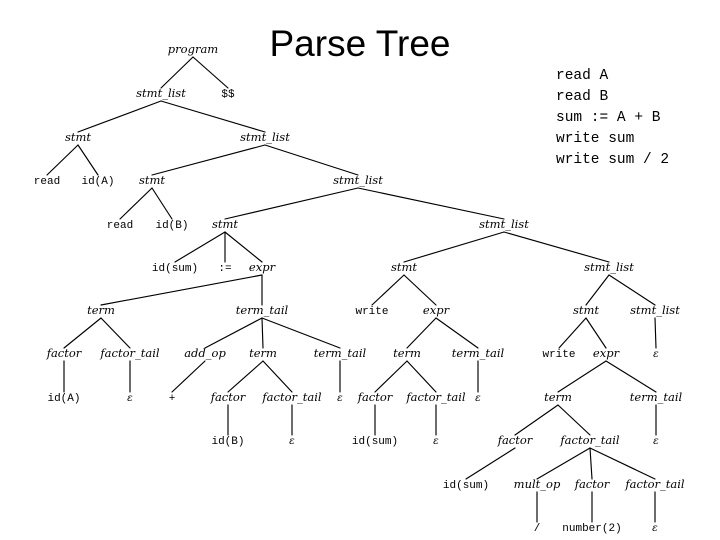 This screenshot has height=540, width=720. Describe the element at coordinates (172, 399) in the screenshot. I see `tree-node-terminal: +` at that location.